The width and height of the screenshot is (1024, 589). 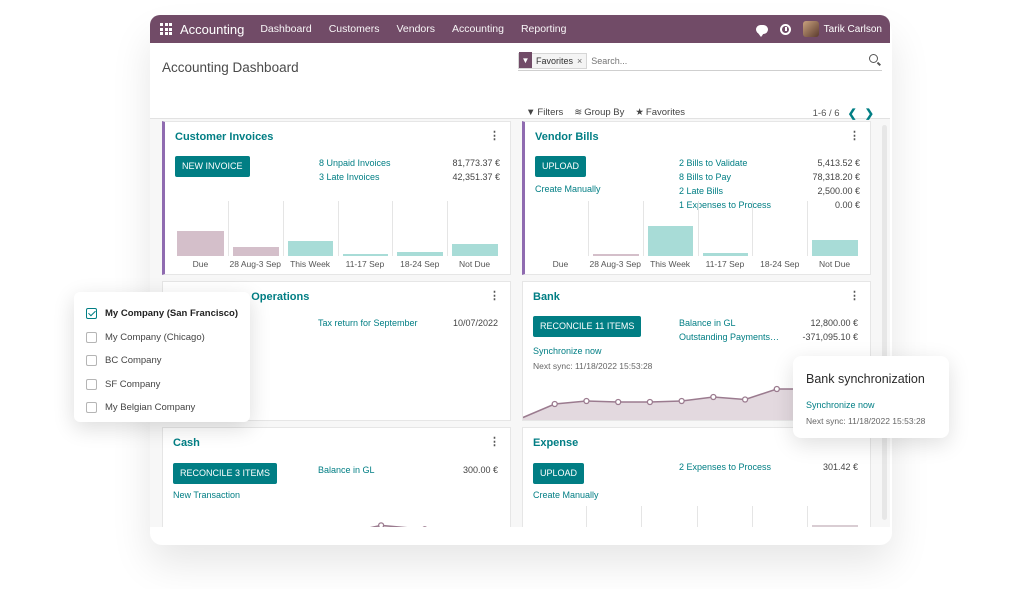 What do you see at coordinates (206, 495) in the screenshot?
I see `new-transaction-link: New Transaction` at bounding box center [206, 495].